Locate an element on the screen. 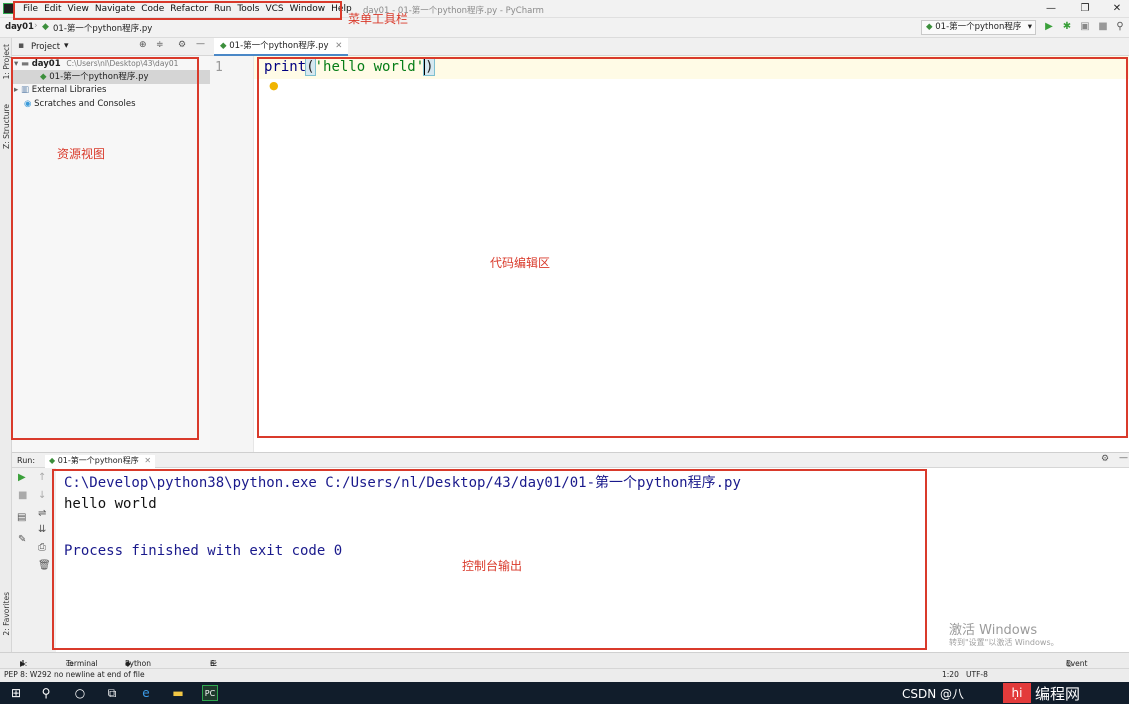 The image size is (1129, 704). folder-icon: ▪ is located at coordinates (21, 46).